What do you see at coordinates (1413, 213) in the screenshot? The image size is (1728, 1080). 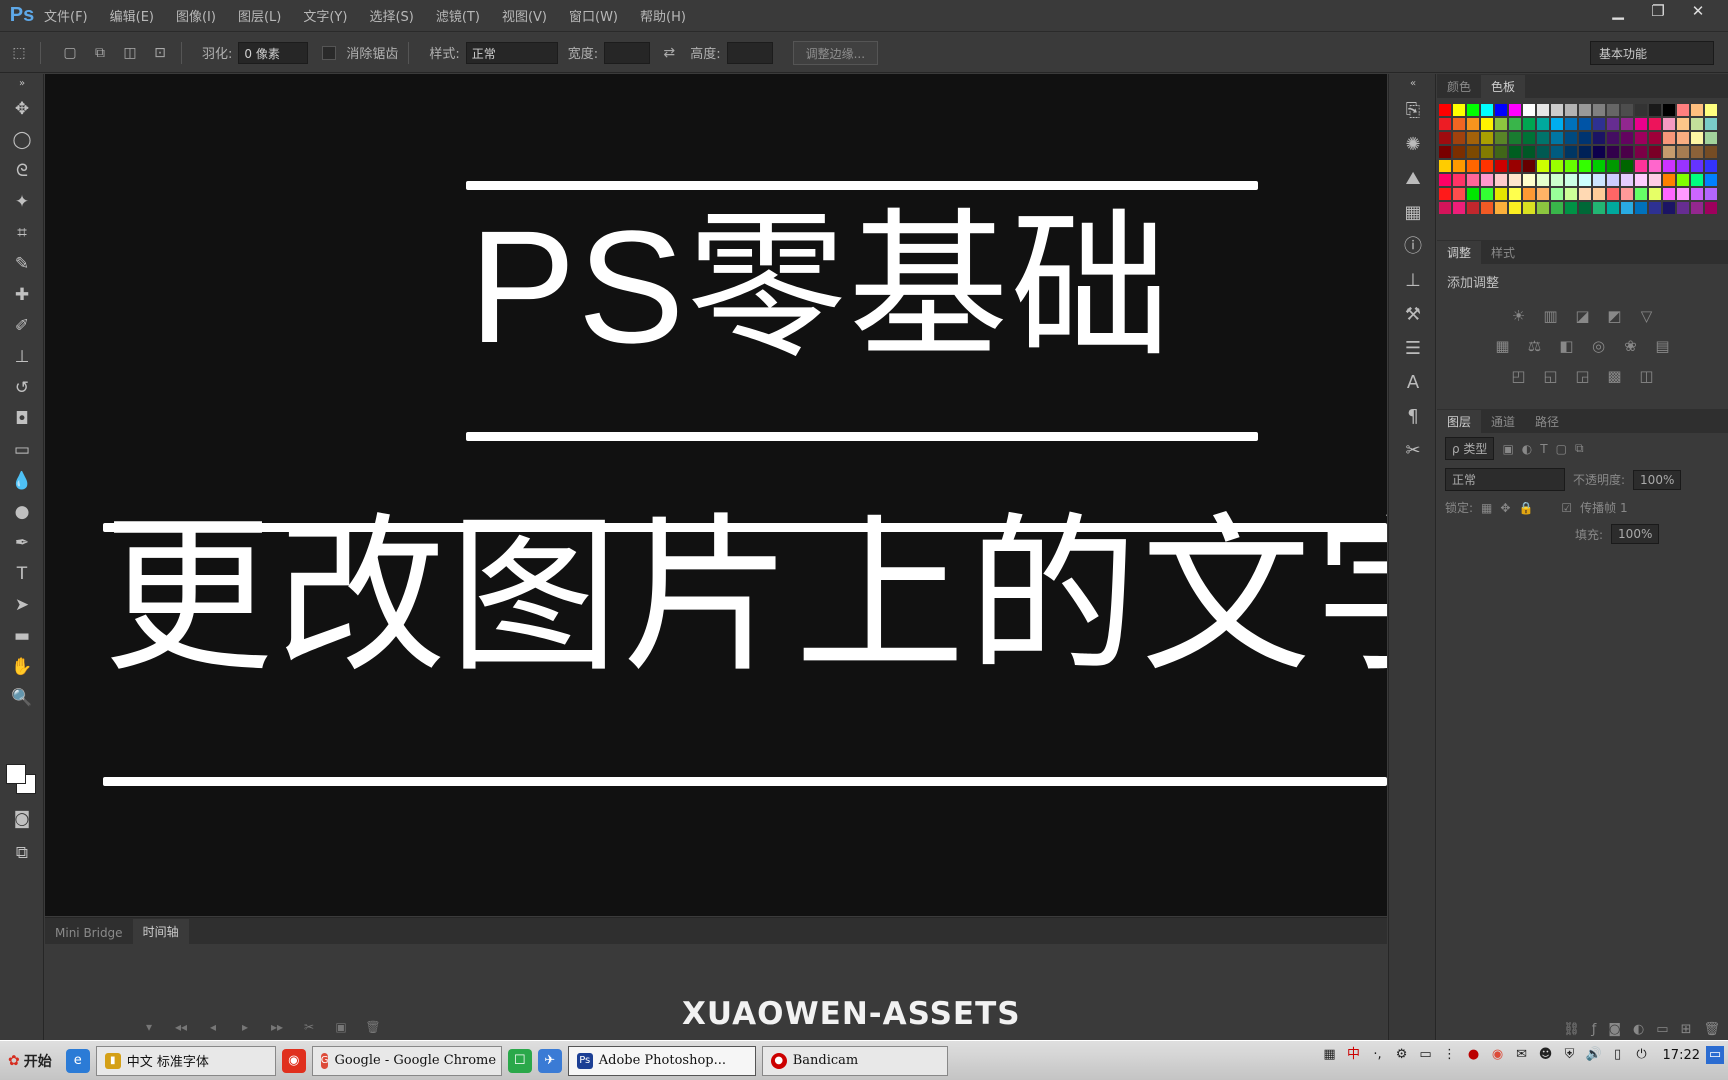 I see `navigator-icon: ▦` at bounding box center [1413, 213].